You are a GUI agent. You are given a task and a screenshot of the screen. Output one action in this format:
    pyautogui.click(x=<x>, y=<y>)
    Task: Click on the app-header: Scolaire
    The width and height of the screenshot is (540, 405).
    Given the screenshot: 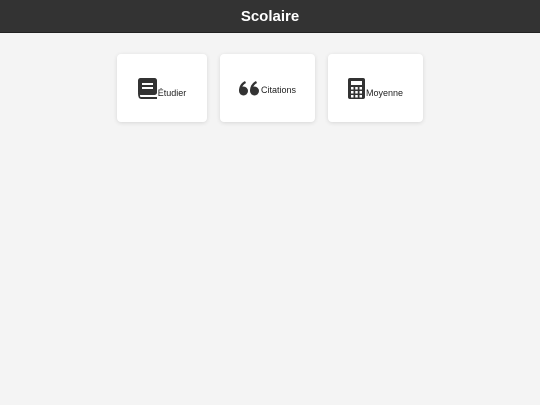 What is the action you would take?
    pyautogui.click(x=270, y=16)
    